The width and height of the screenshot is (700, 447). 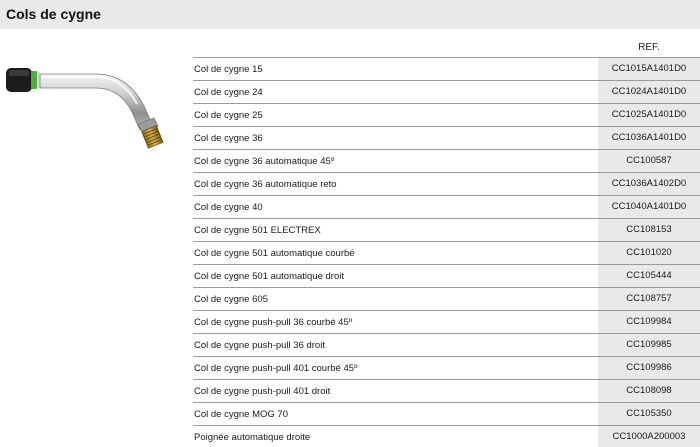 I want to click on product-name: Col de cygne 501 ELECTREX, so click(x=257, y=230).